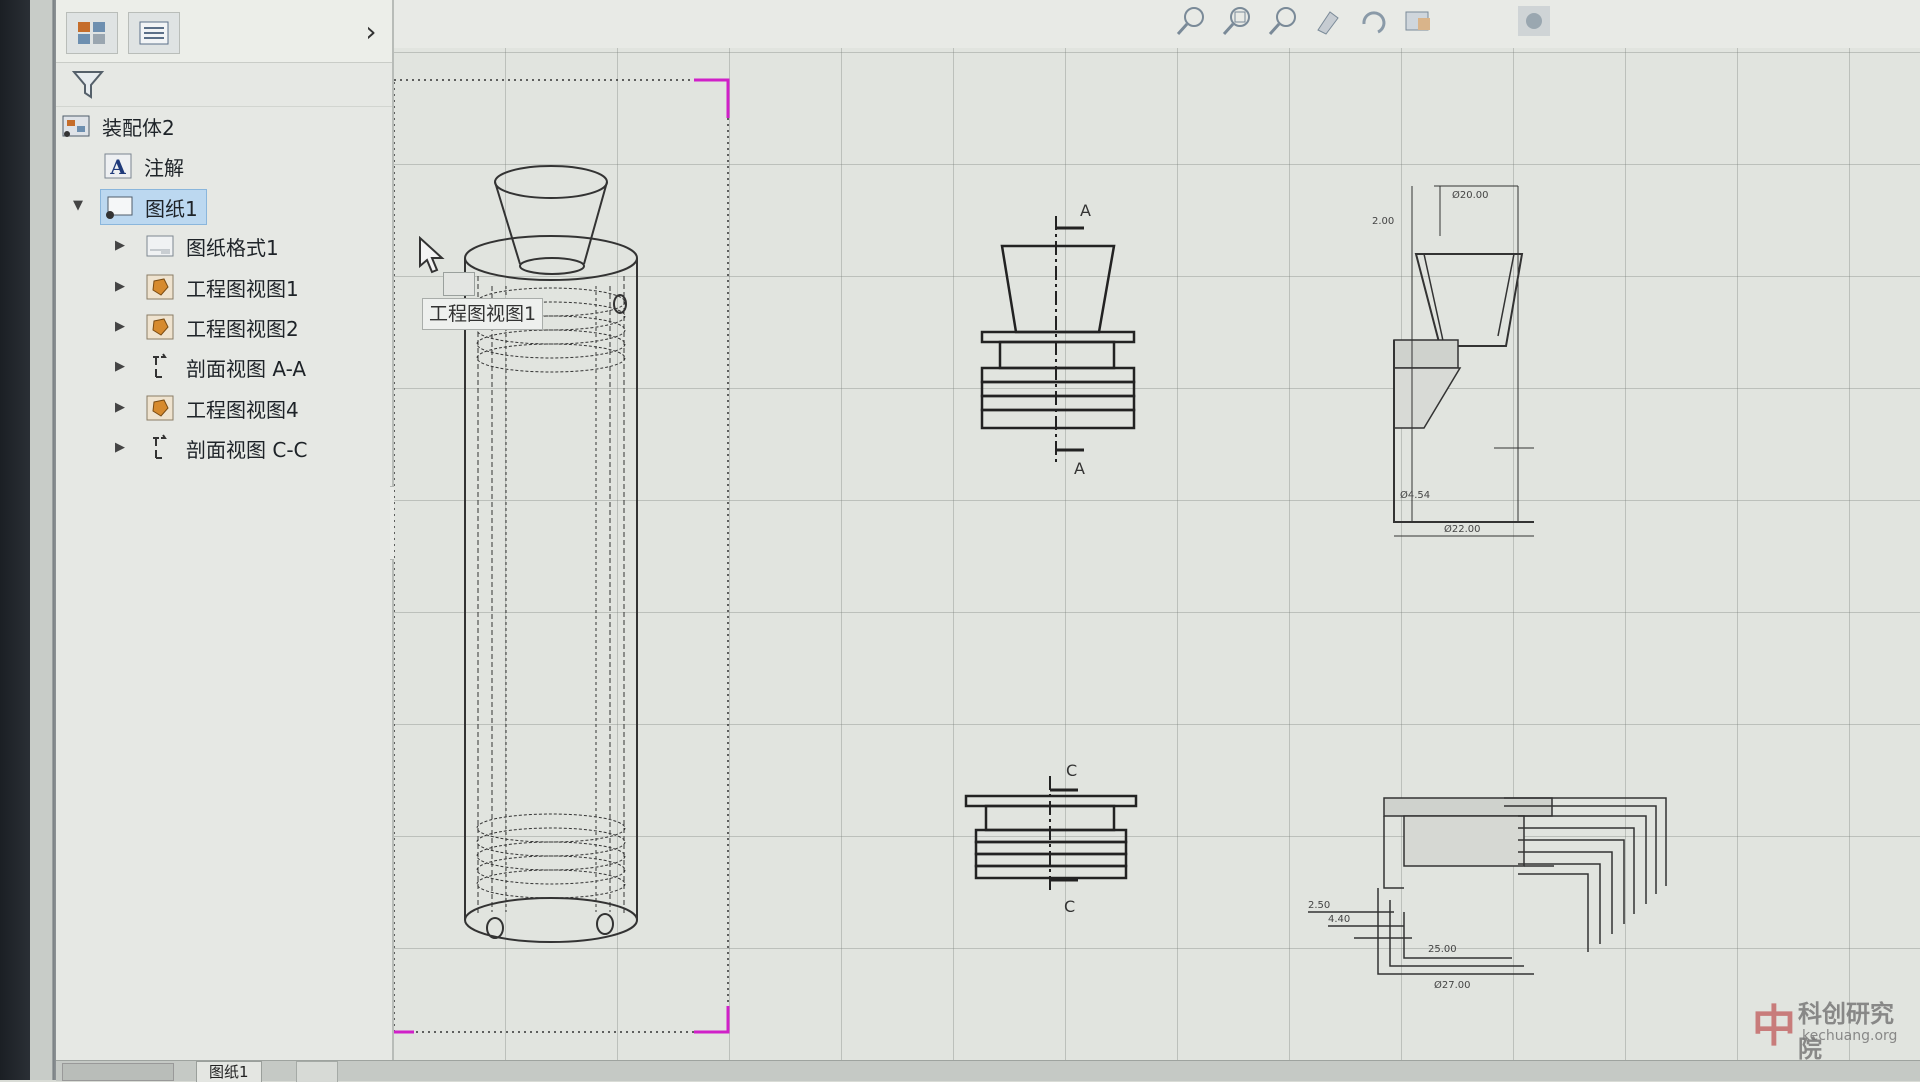 The image size is (1920, 1082). Describe the element at coordinates (171, 208) in the screenshot. I see `tree-item-label: 图纸1` at that location.